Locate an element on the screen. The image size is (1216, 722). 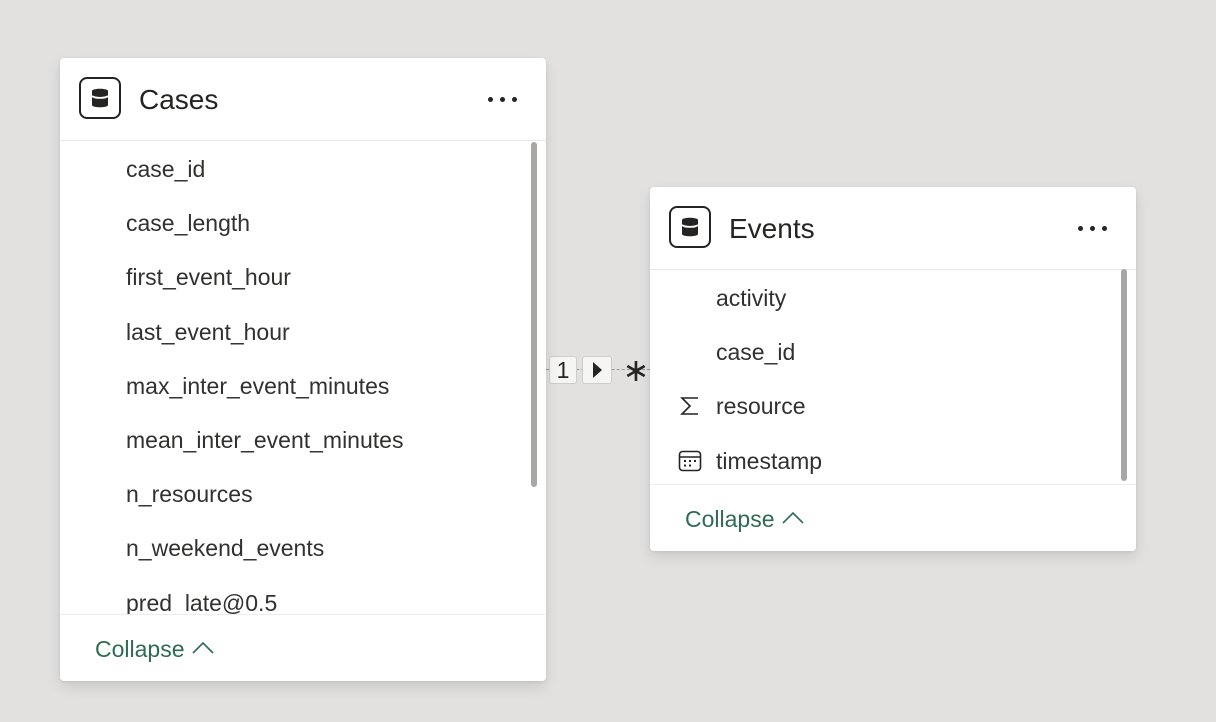
field-row: pred_late@0.5 is located at coordinates (303, 595).